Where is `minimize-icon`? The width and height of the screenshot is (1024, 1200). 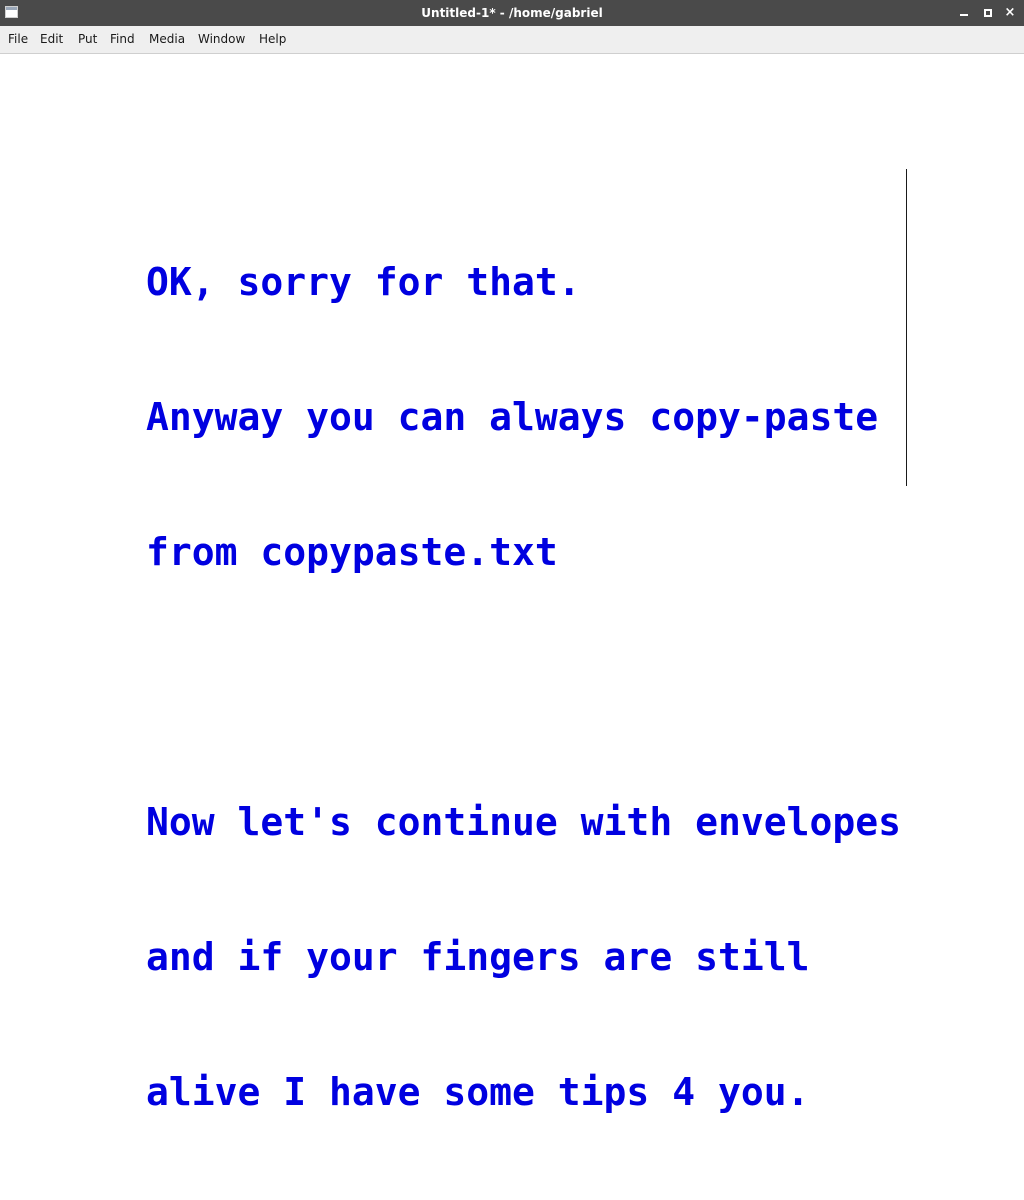
minimize-icon is located at coordinates (964, 15).